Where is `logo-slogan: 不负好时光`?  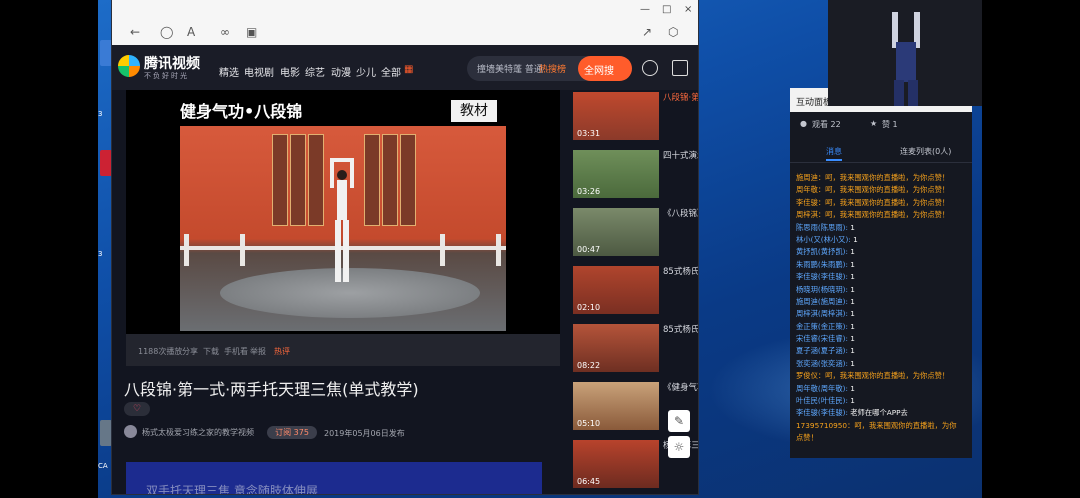
logo-slogan: 不负好时光 is located at coordinates (166, 76).